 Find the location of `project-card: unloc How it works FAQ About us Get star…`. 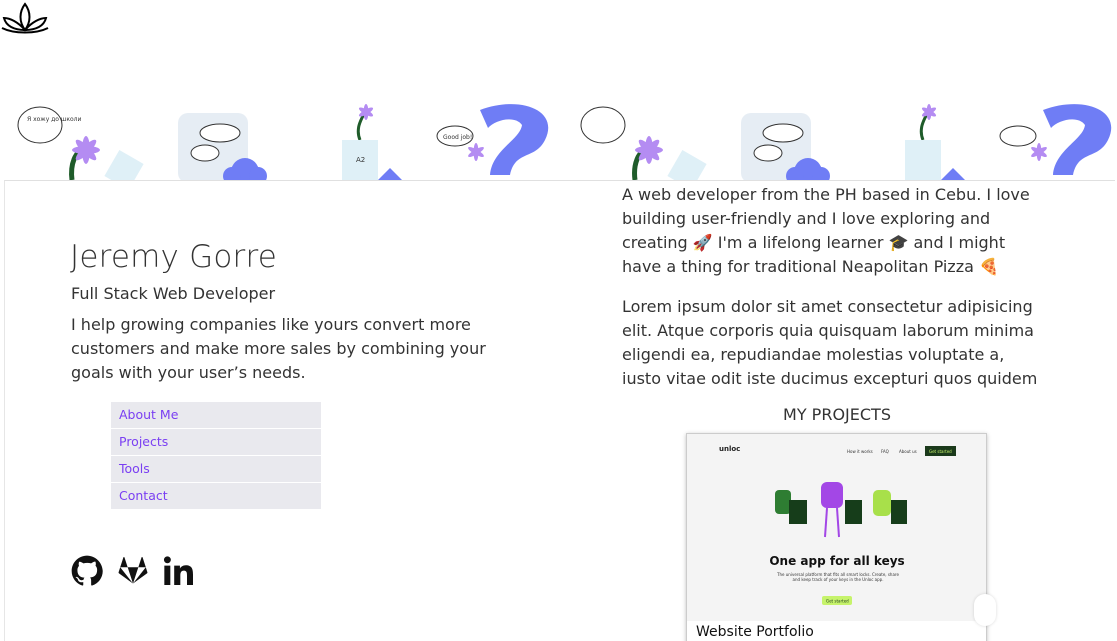

project-card: unloc How it works FAQ About us Get star… is located at coordinates (836, 537).